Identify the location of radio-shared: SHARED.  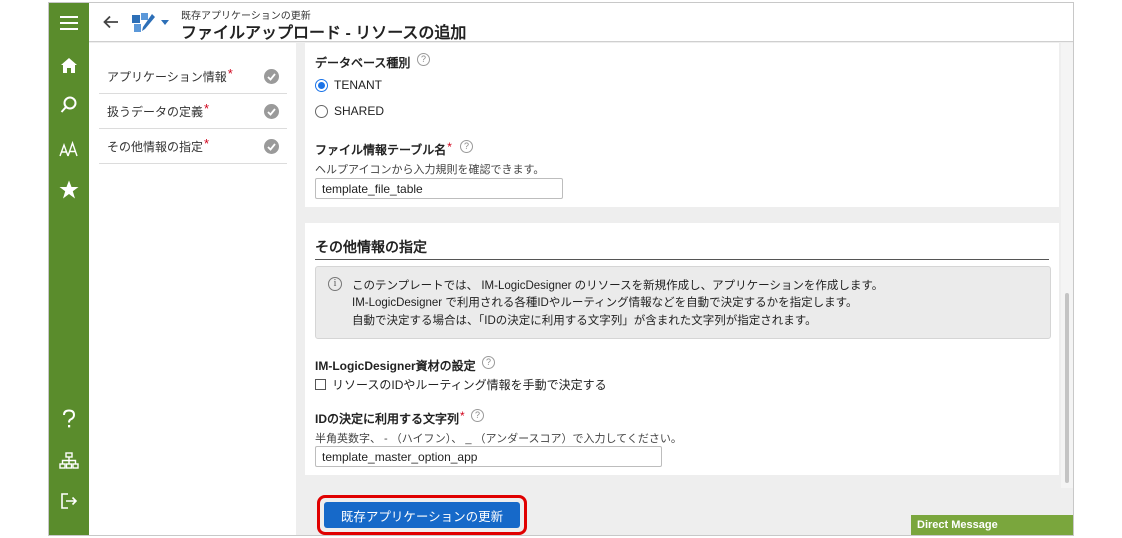
(349, 111).